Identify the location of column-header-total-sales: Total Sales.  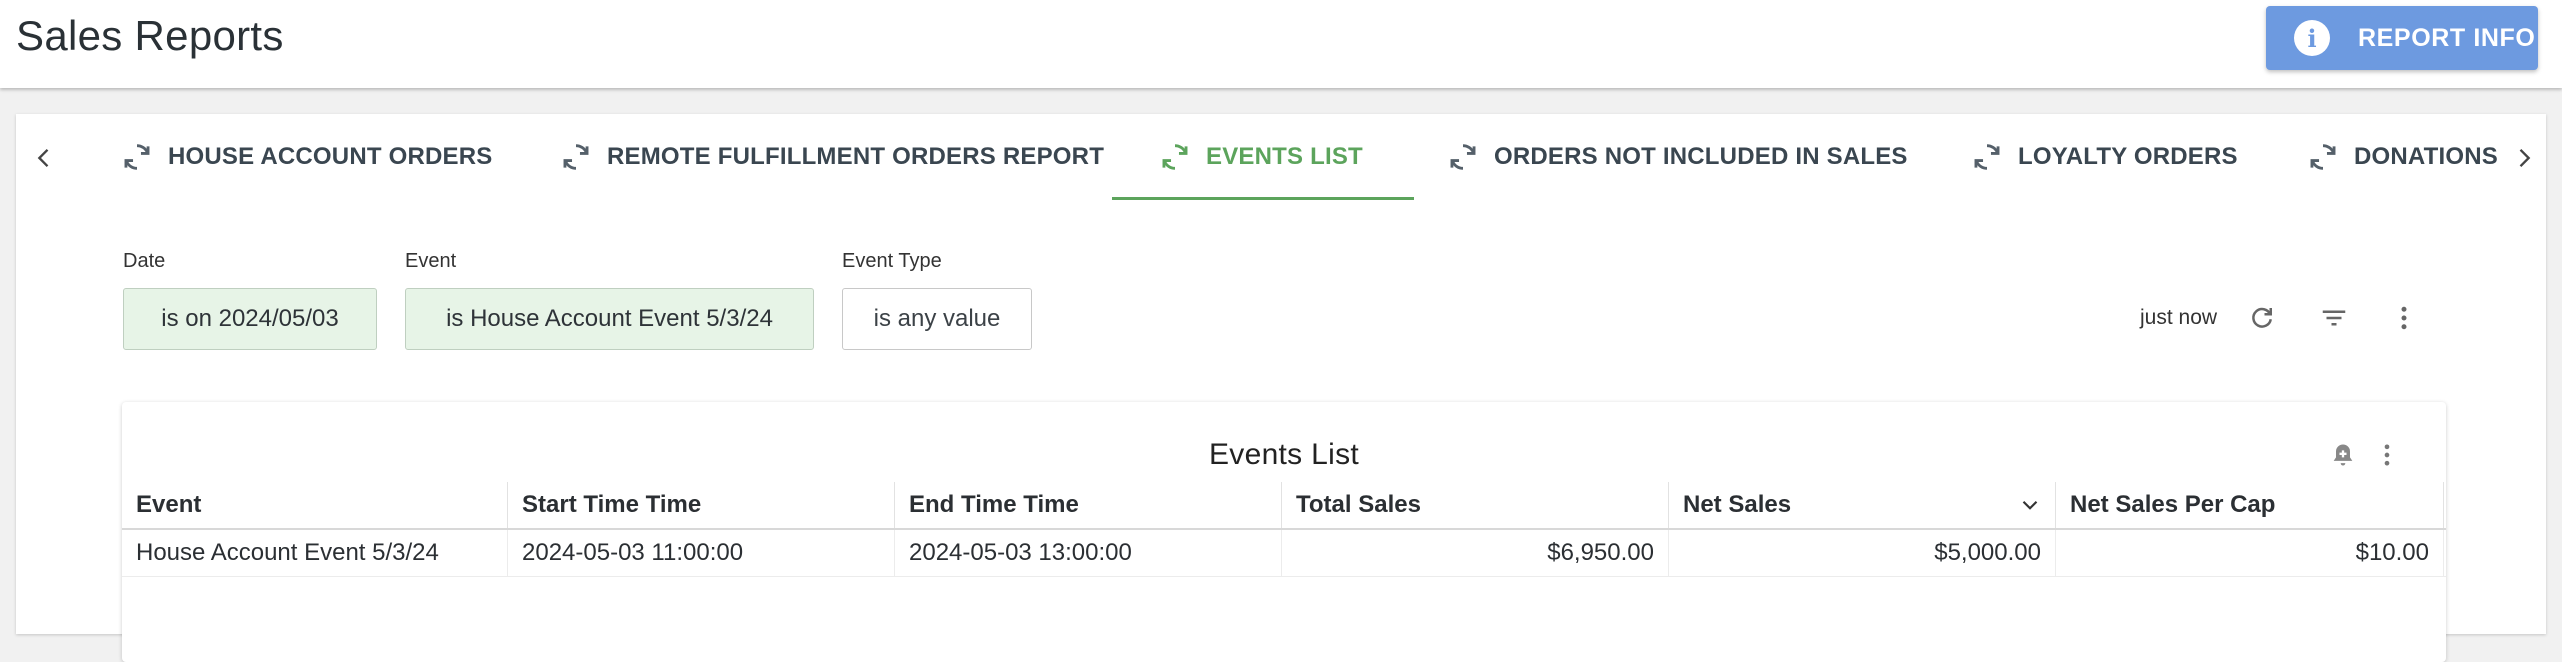
(1475, 505).